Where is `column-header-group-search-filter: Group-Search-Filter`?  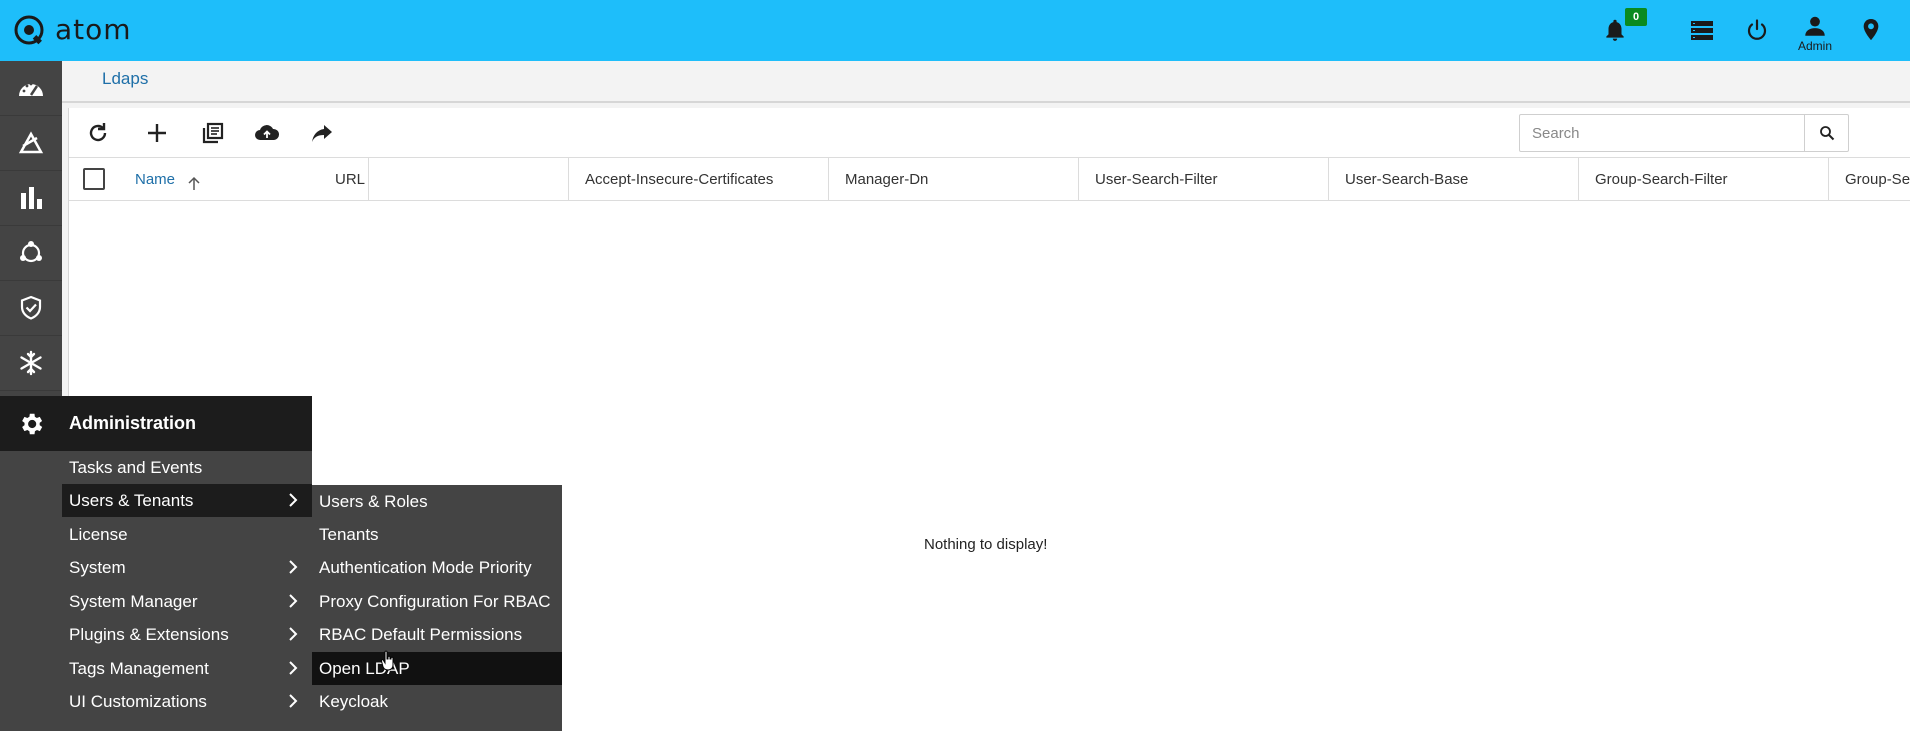
column-header-group-search-filter: Group-Search-Filter is located at coordinates (1704, 179).